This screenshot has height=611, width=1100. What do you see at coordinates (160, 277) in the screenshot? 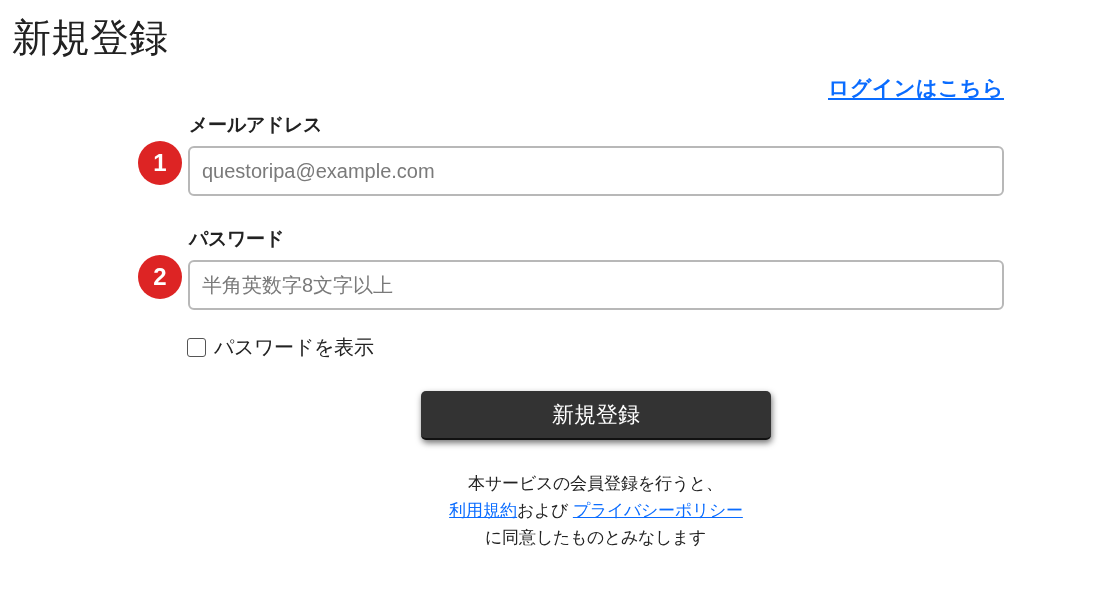
I see `step-marker: 2` at bounding box center [160, 277].